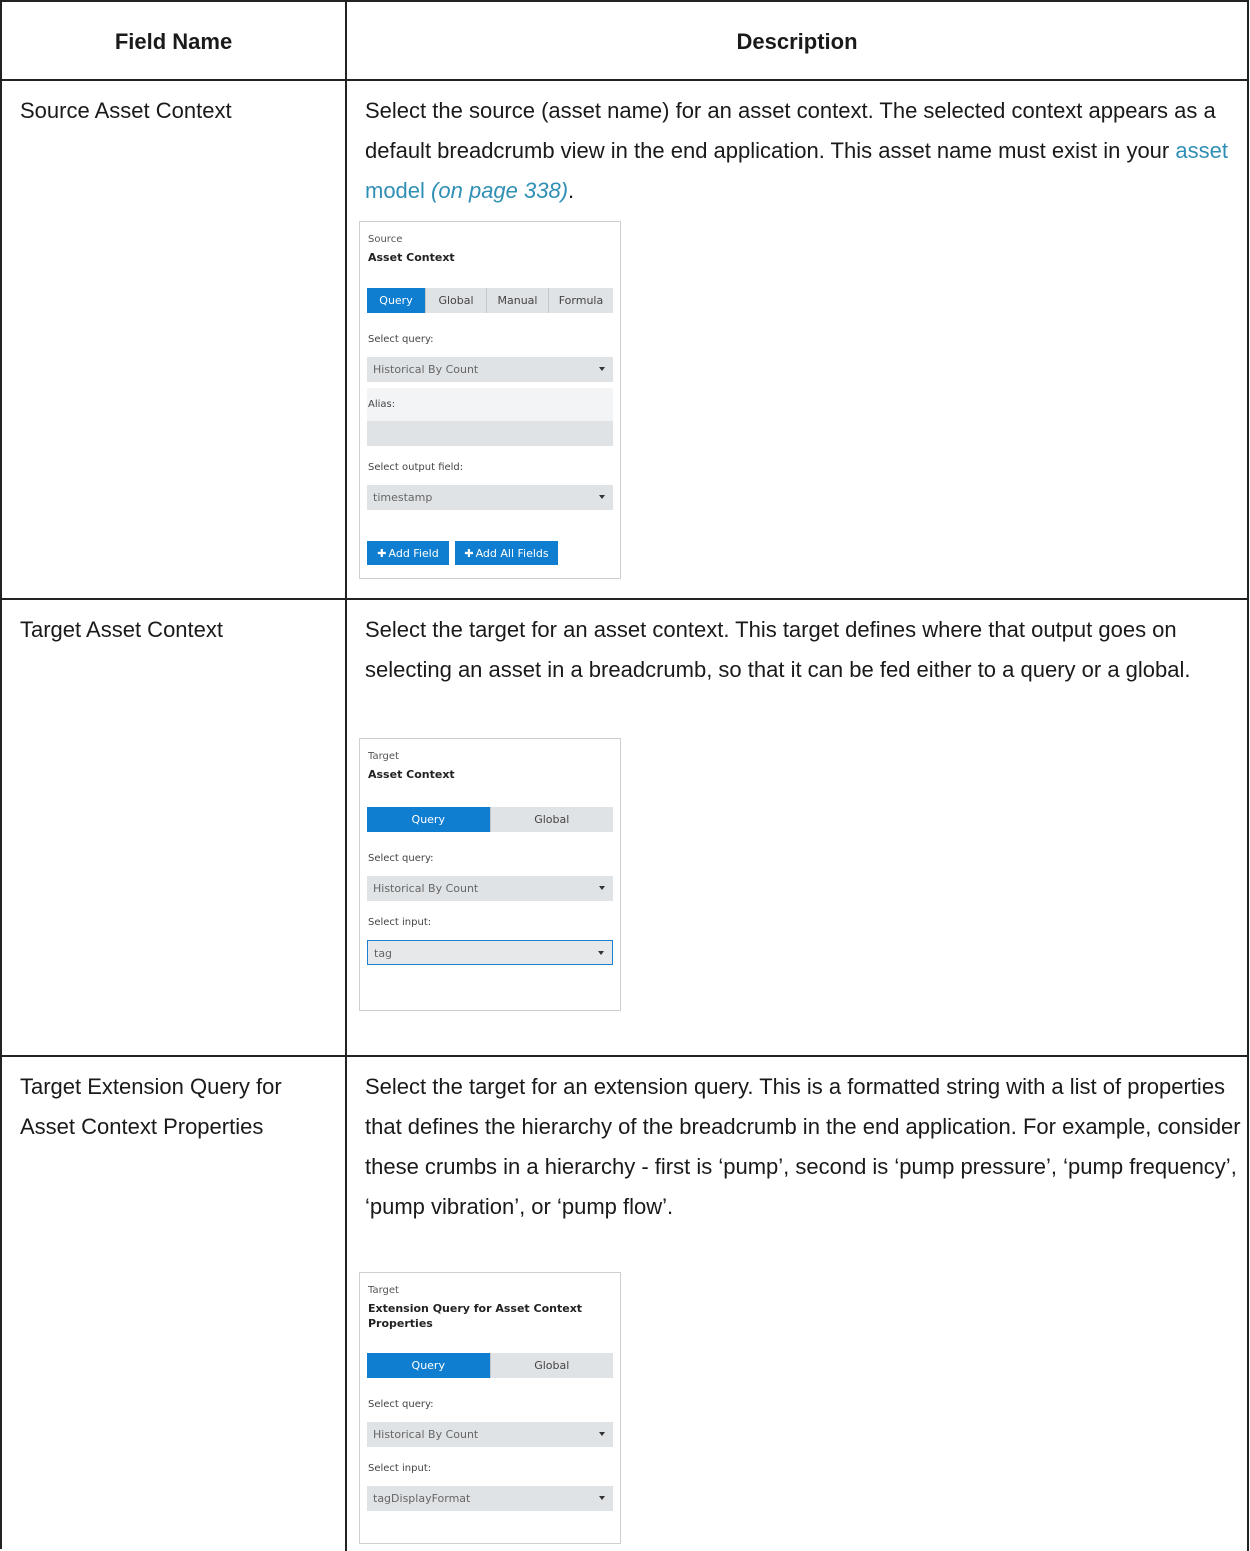 This screenshot has width=1250, height=1551. Describe the element at coordinates (499, 190) in the screenshot. I see `link-page-ref: (on page 338)` at that location.